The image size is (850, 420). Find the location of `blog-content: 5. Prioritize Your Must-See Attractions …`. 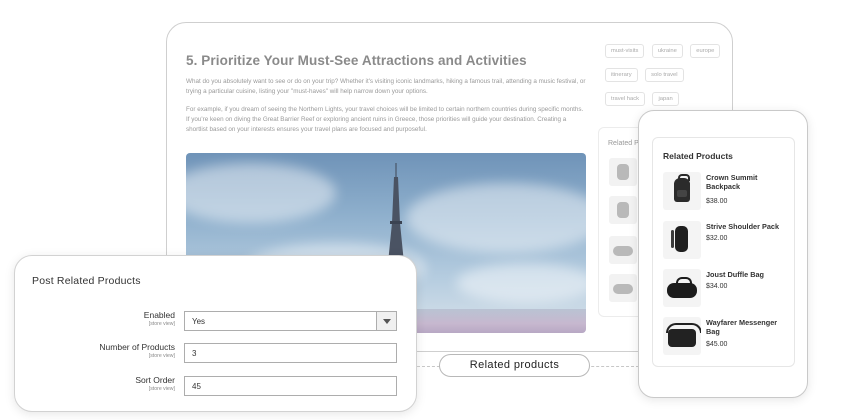

blog-content: 5. Prioritize Your Must-See Attractions … is located at coordinates (386, 94).